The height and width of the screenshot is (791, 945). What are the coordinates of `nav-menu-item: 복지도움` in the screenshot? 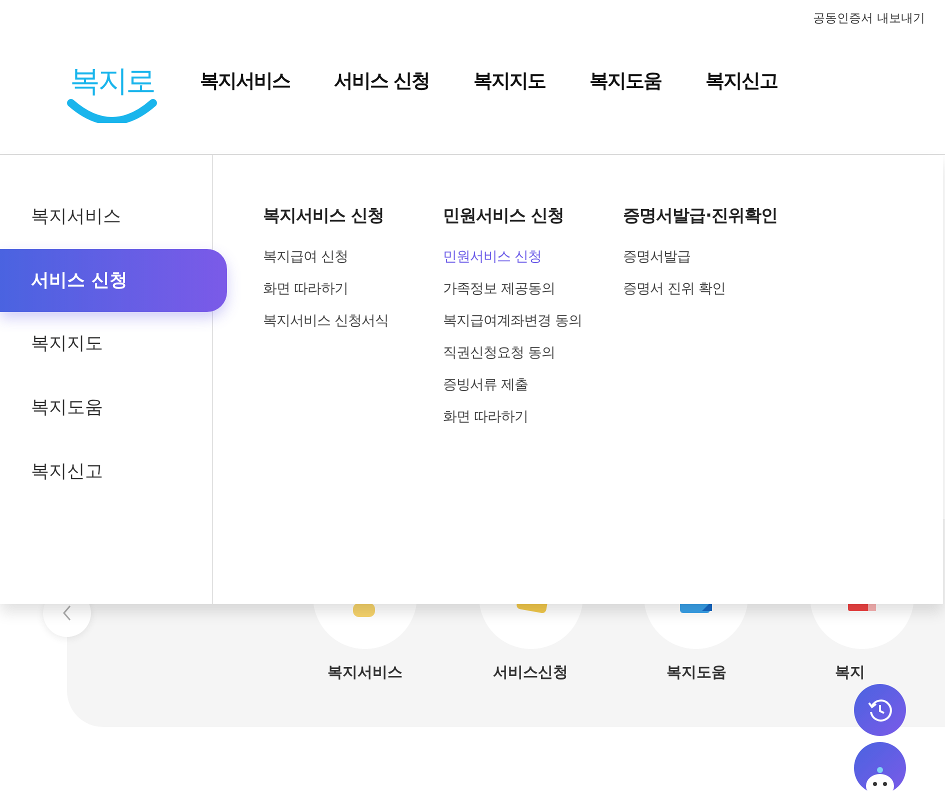 It's located at (626, 81).